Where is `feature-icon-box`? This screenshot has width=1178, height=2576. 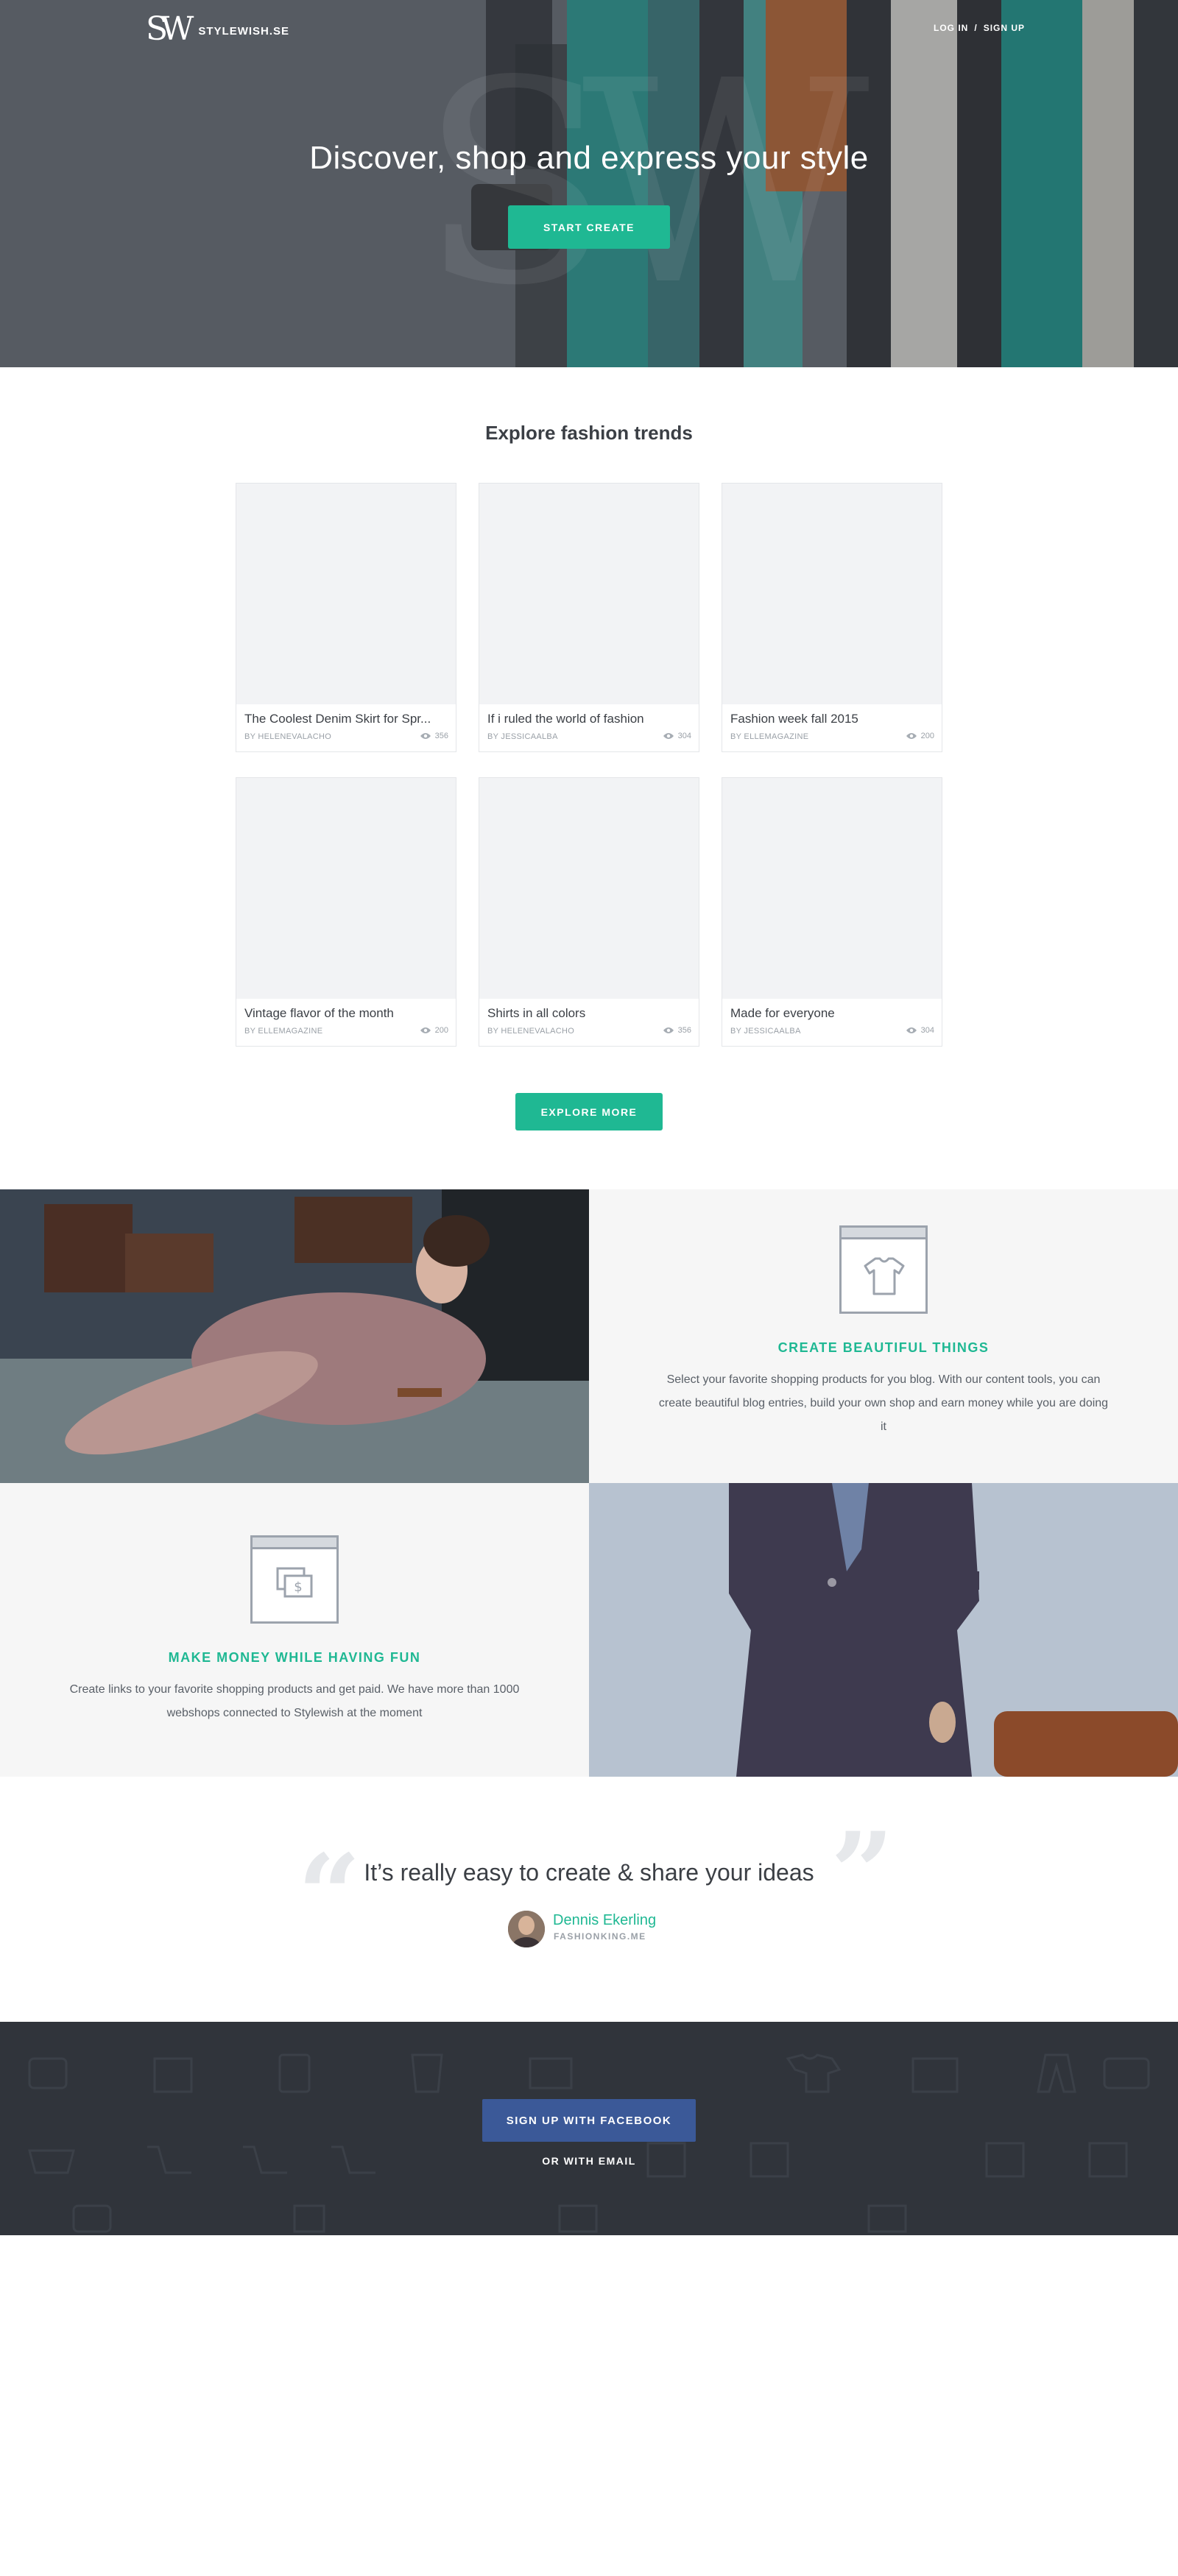 feature-icon-box is located at coordinates (883, 1269).